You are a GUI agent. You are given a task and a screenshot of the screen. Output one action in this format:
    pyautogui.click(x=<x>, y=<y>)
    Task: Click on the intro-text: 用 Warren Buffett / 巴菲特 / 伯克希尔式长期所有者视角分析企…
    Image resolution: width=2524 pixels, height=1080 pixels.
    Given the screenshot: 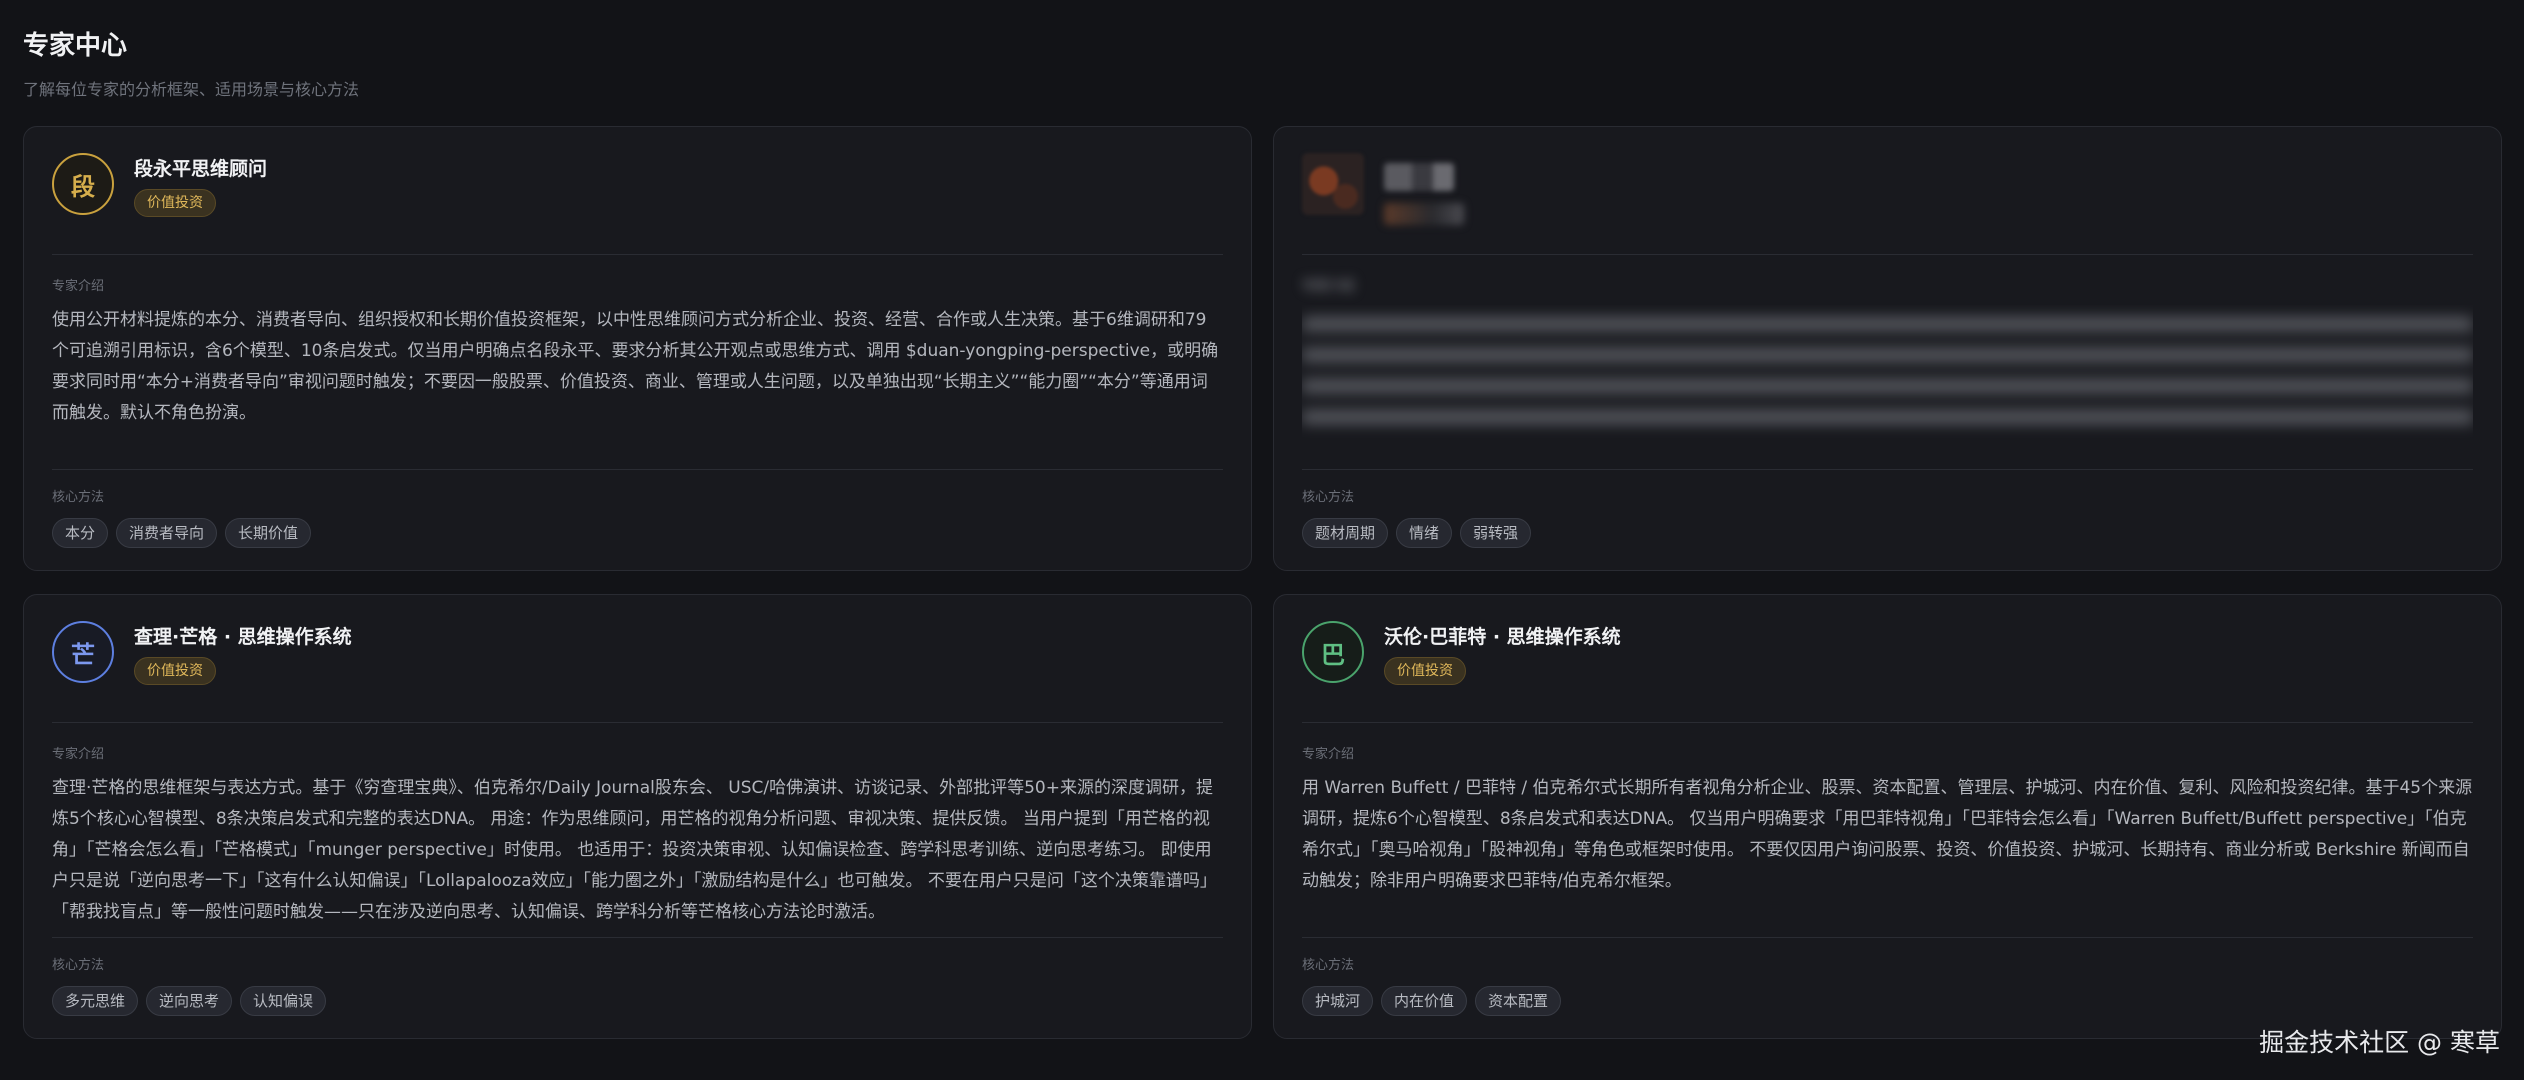 What is the action you would take?
    pyautogui.click(x=1887, y=834)
    